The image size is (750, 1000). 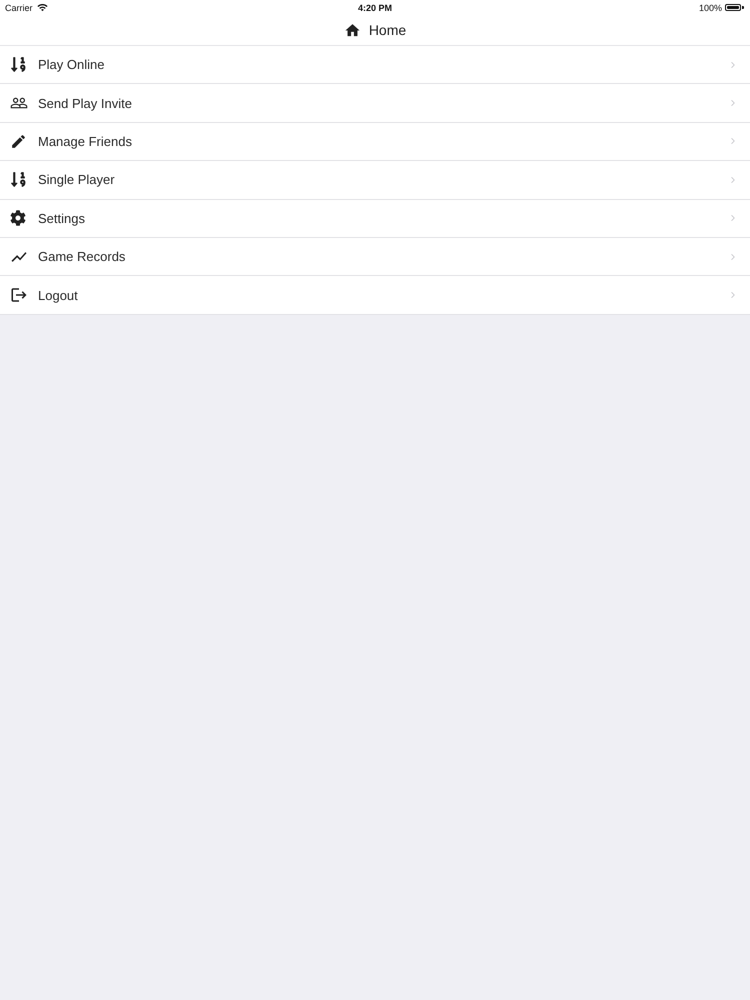 What do you see at coordinates (42, 7) in the screenshot?
I see `wifi-icon` at bounding box center [42, 7].